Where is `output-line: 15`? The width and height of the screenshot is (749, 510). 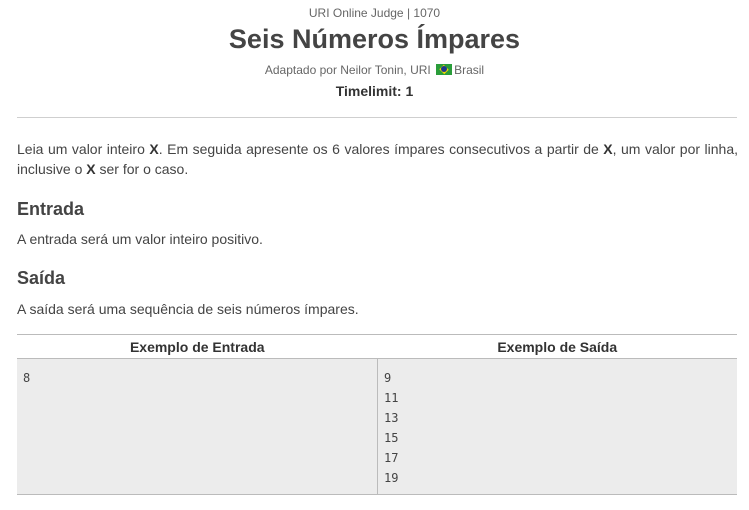 output-line: 15 is located at coordinates (391, 438).